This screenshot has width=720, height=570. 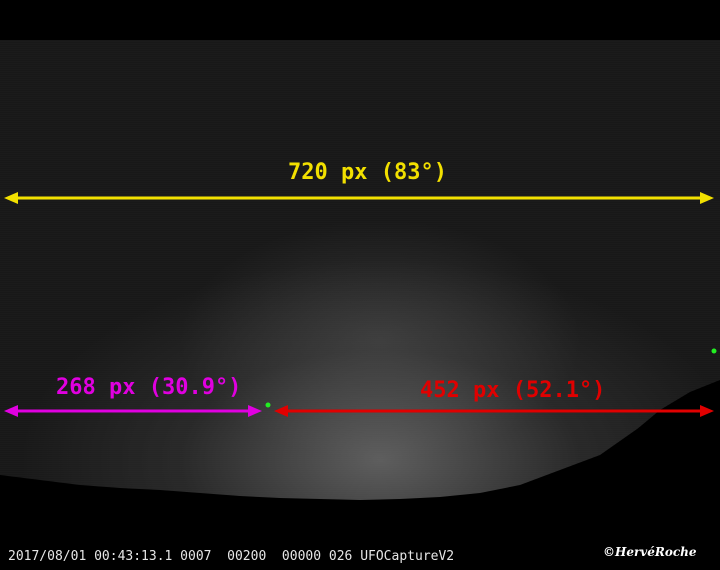 I want to click on left-arrow, so click(x=133, y=411).